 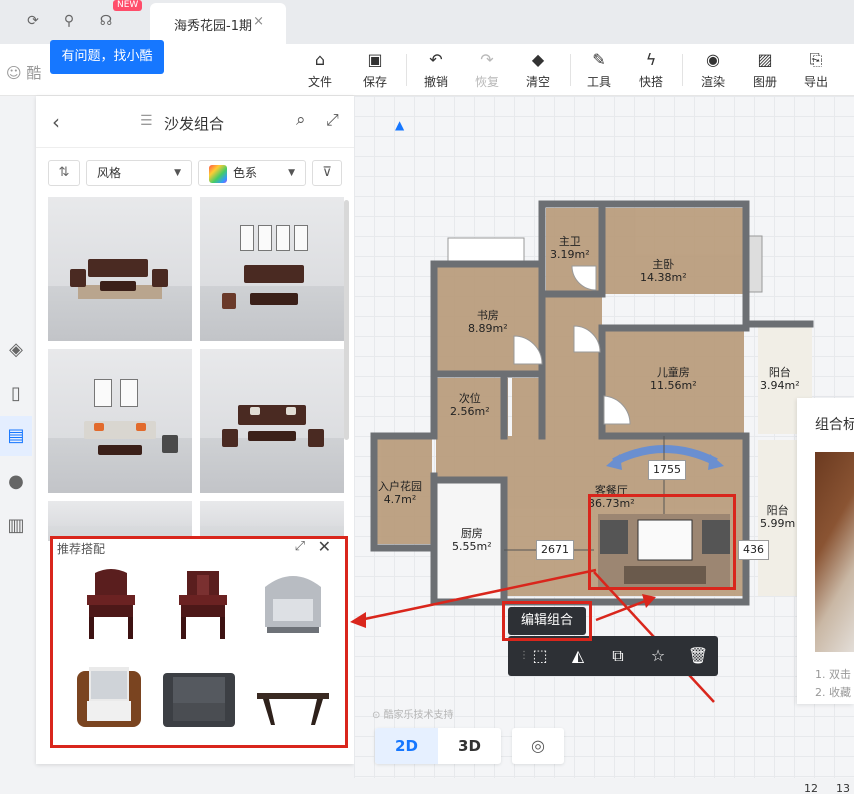 I want to click on compass-icon: ▲, so click(x=400, y=125).